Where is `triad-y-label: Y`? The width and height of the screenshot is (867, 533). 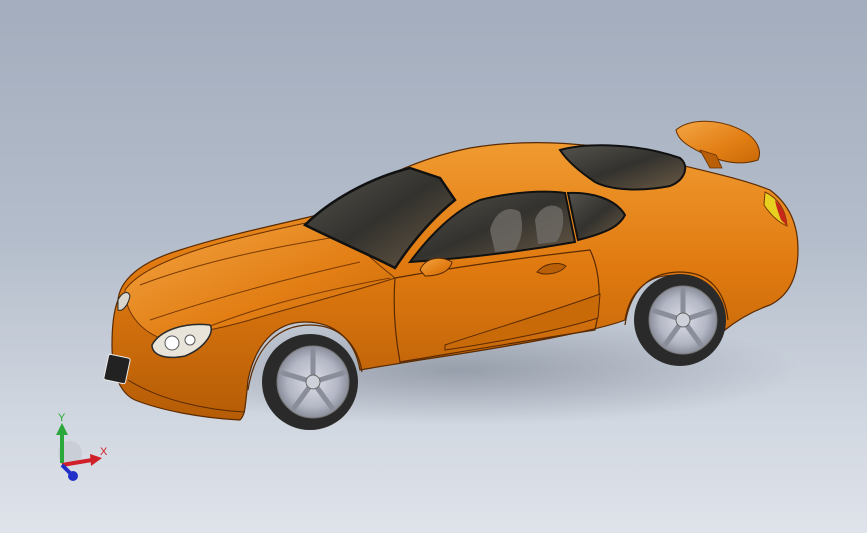 triad-y-label: Y is located at coordinates (62, 418).